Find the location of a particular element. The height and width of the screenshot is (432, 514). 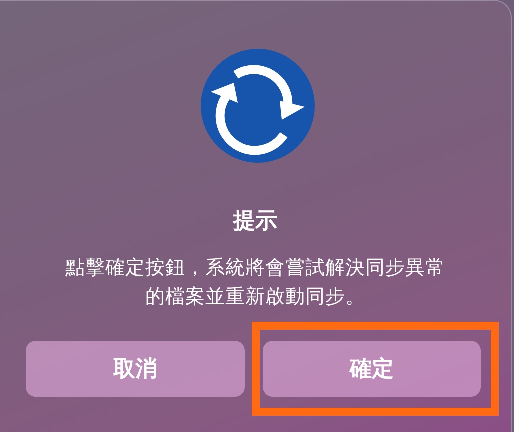

dialog-button: 確定 is located at coordinates (371, 369).